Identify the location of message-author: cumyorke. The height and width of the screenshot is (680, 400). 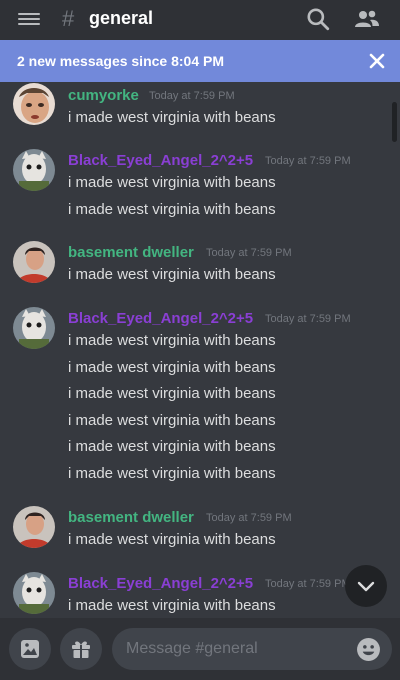
(103, 95).